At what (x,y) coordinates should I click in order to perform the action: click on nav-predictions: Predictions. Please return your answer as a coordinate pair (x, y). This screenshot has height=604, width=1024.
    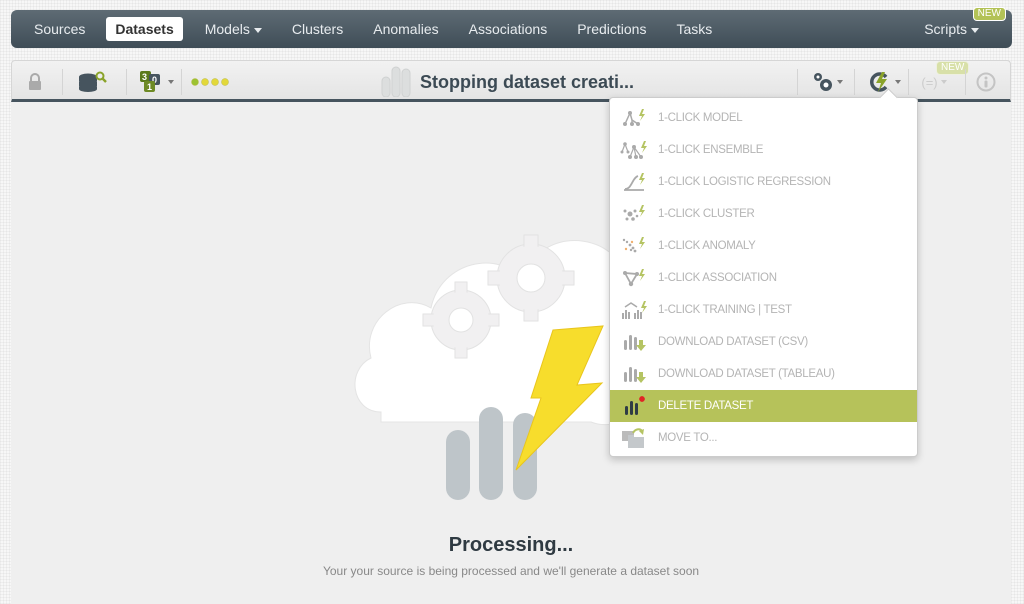
    Looking at the image, I should click on (611, 29).